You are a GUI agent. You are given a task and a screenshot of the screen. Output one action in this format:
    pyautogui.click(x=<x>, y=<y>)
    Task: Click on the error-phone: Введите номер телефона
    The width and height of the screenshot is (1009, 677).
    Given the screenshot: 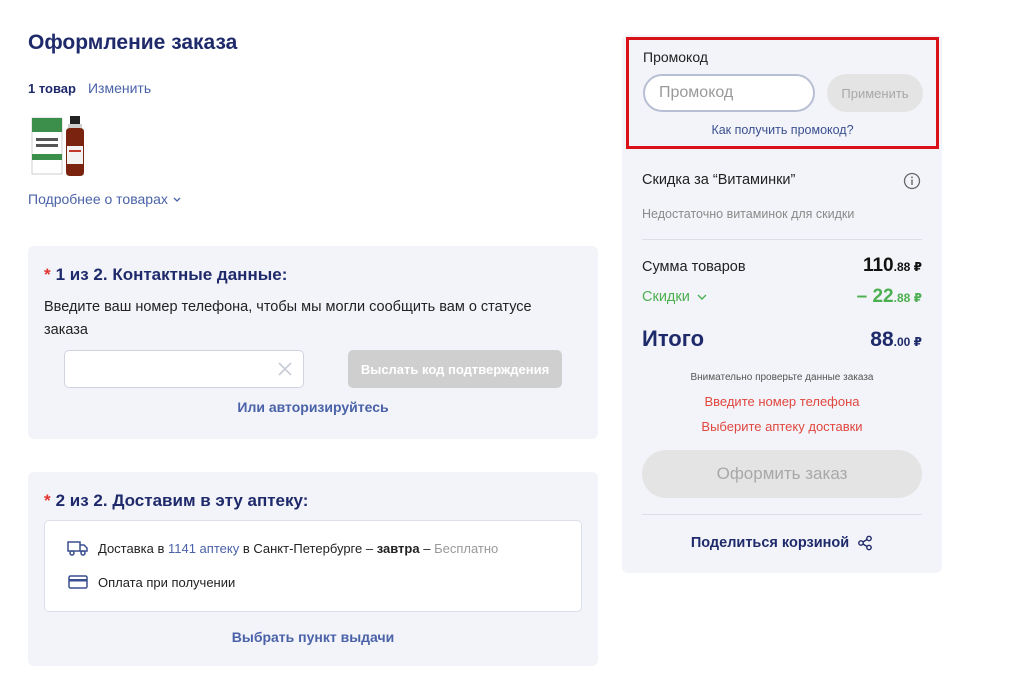 What is the action you would take?
    pyautogui.click(x=782, y=401)
    